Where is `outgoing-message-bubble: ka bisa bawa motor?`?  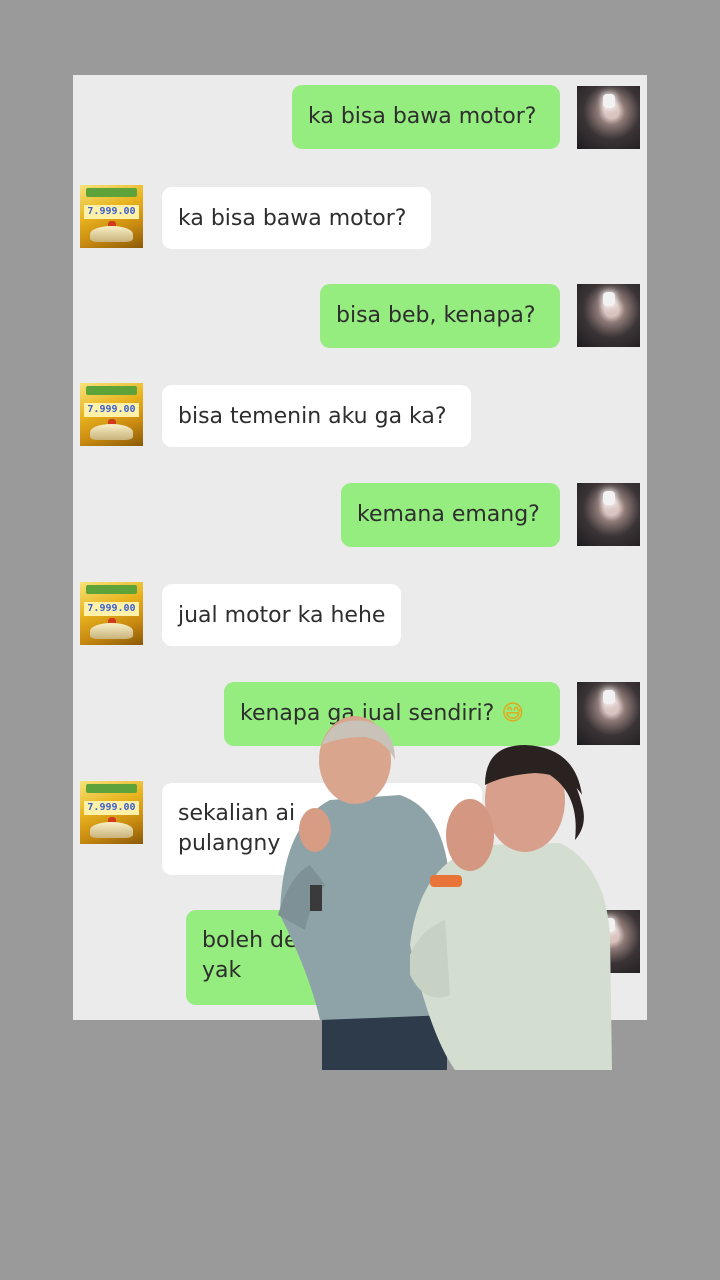 outgoing-message-bubble: ka bisa bawa motor? is located at coordinates (426, 117).